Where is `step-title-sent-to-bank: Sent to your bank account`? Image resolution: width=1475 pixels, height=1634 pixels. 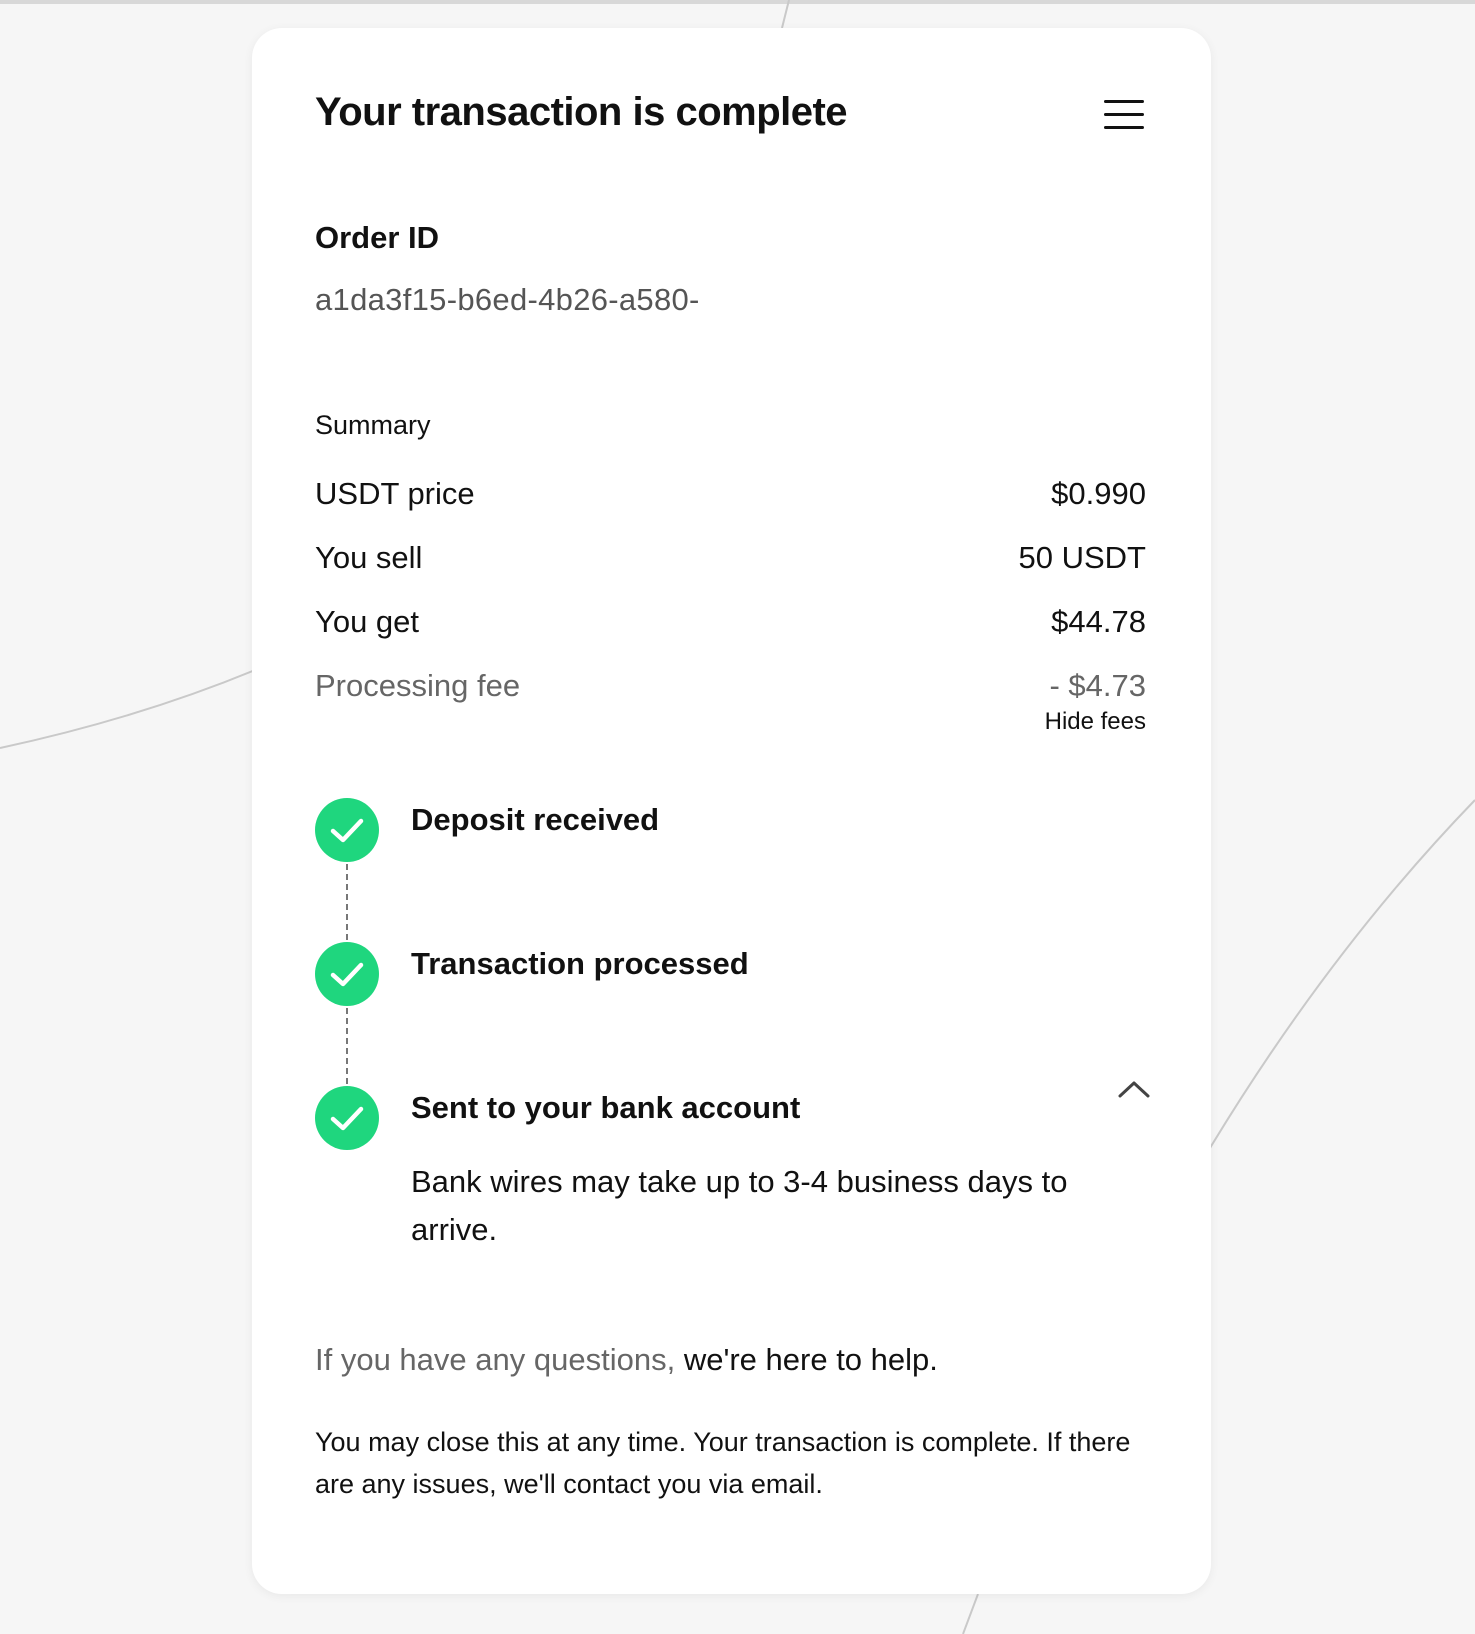 step-title-sent-to-bank: Sent to your bank account is located at coordinates (606, 1107).